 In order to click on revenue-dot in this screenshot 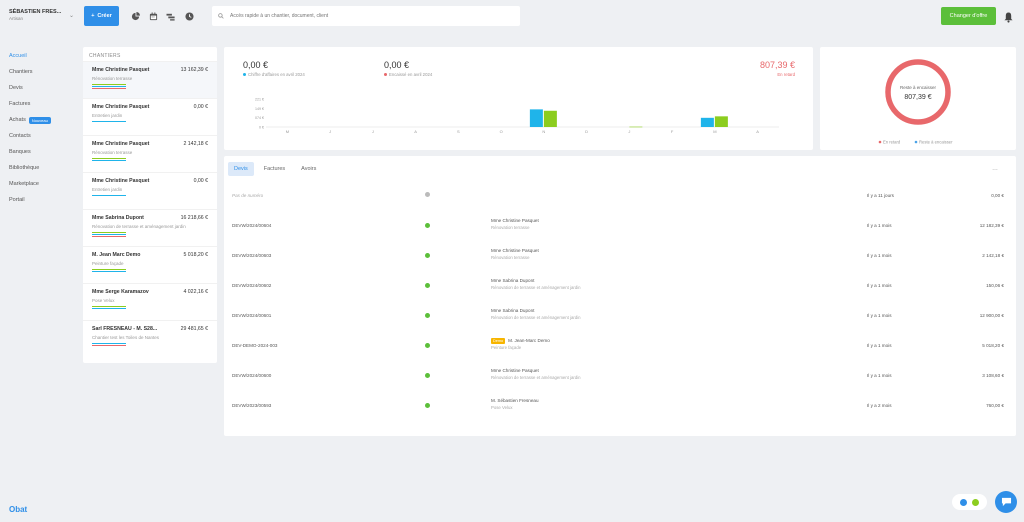, I will do `click(244, 74)`.